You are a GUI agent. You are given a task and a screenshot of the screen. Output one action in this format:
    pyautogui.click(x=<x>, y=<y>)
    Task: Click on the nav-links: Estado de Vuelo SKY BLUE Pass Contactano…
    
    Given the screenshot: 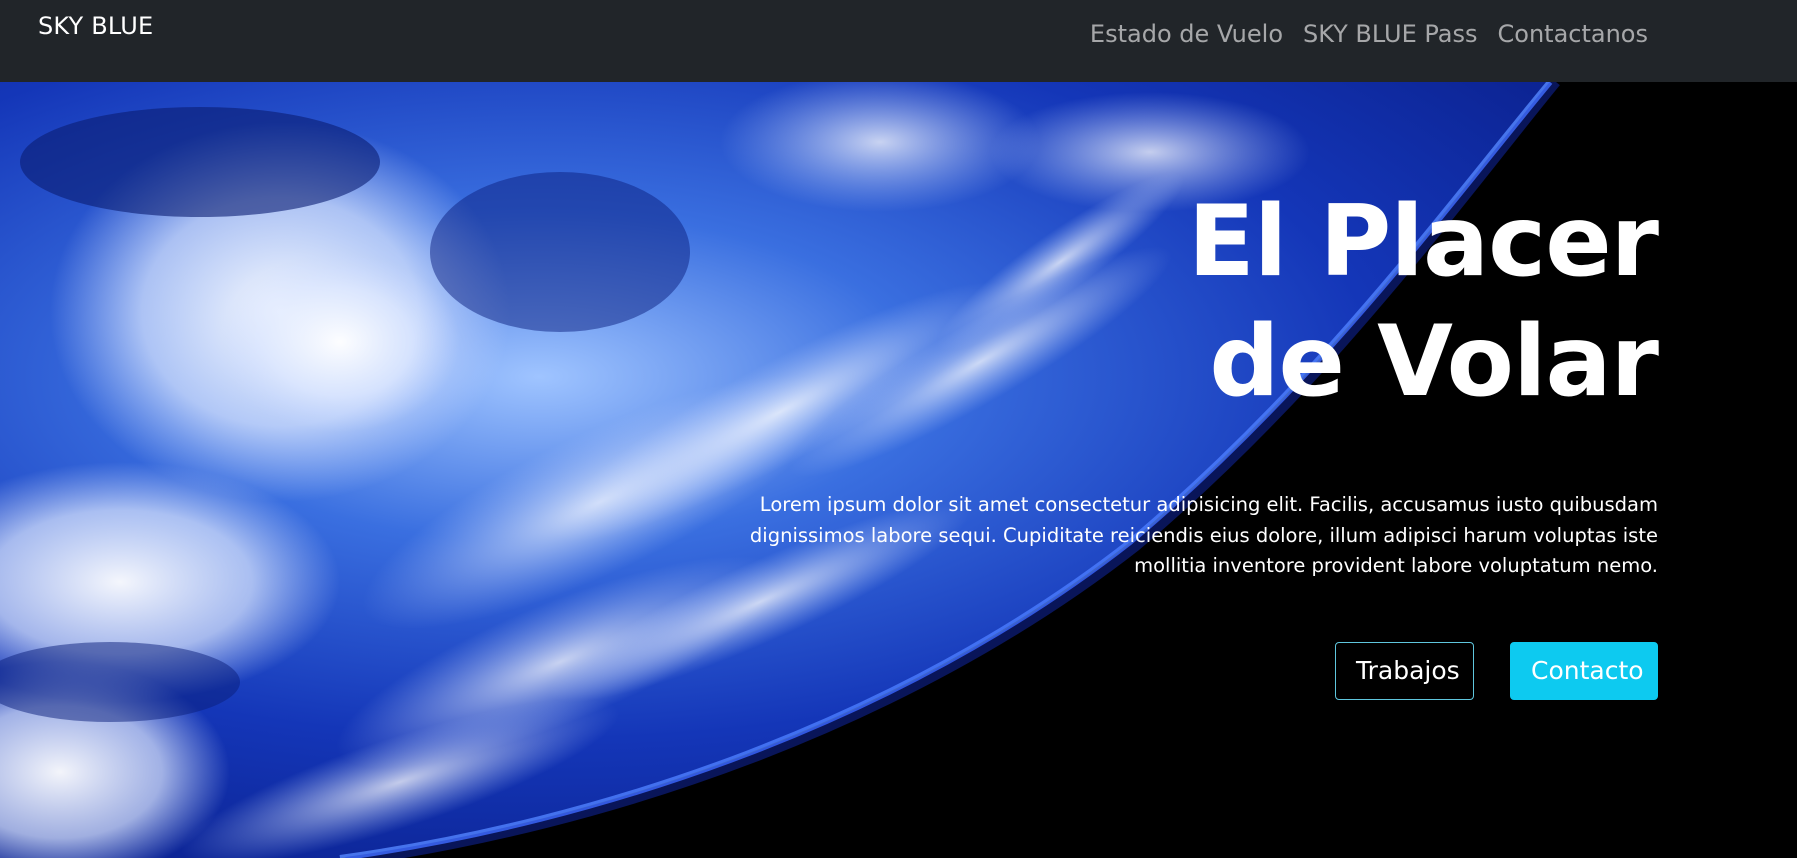 What is the action you would take?
    pyautogui.click(x=1369, y=34)
    